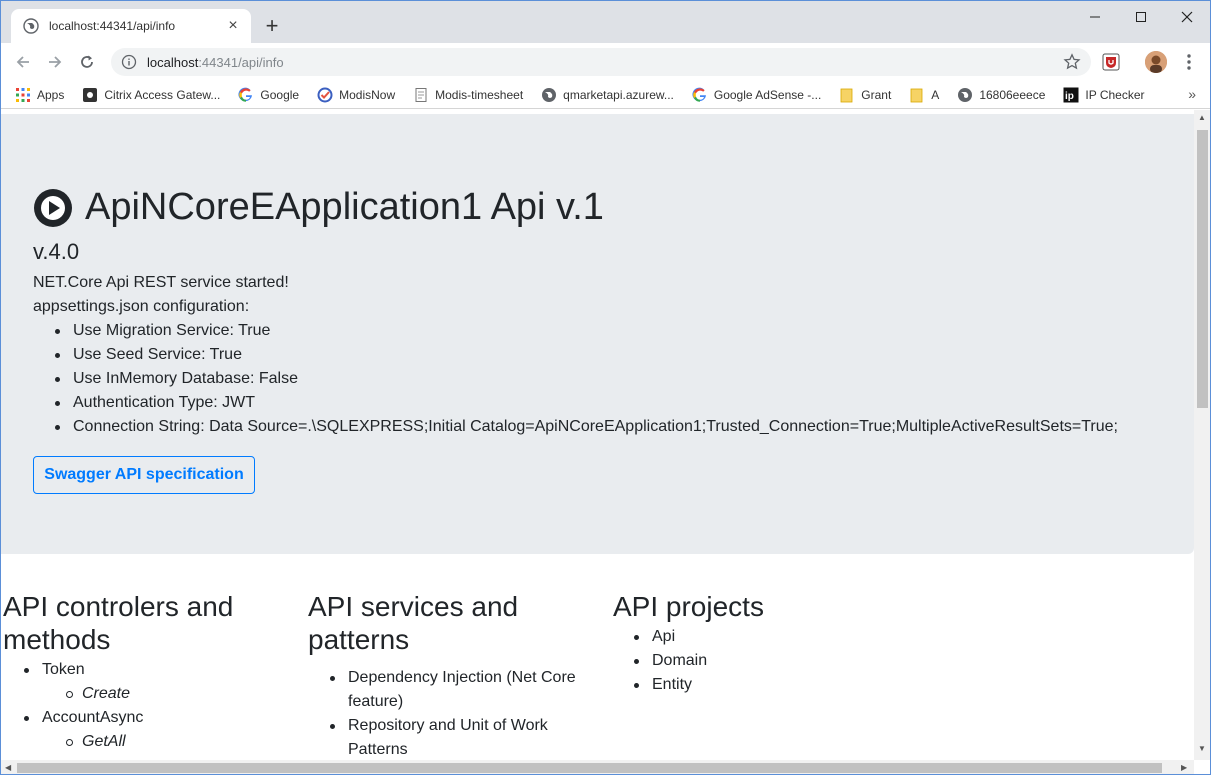 This screenshot has height=775, width=1211. I want to click on horizontal-scrollbar: ◀ ▶, so click(597, 767).